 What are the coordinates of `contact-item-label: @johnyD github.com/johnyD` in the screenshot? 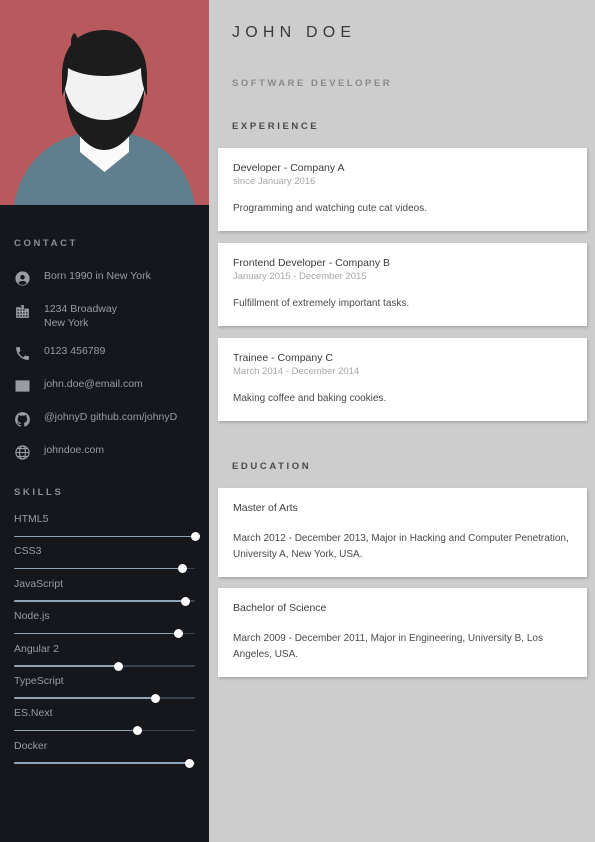 It's located at (111, 417).